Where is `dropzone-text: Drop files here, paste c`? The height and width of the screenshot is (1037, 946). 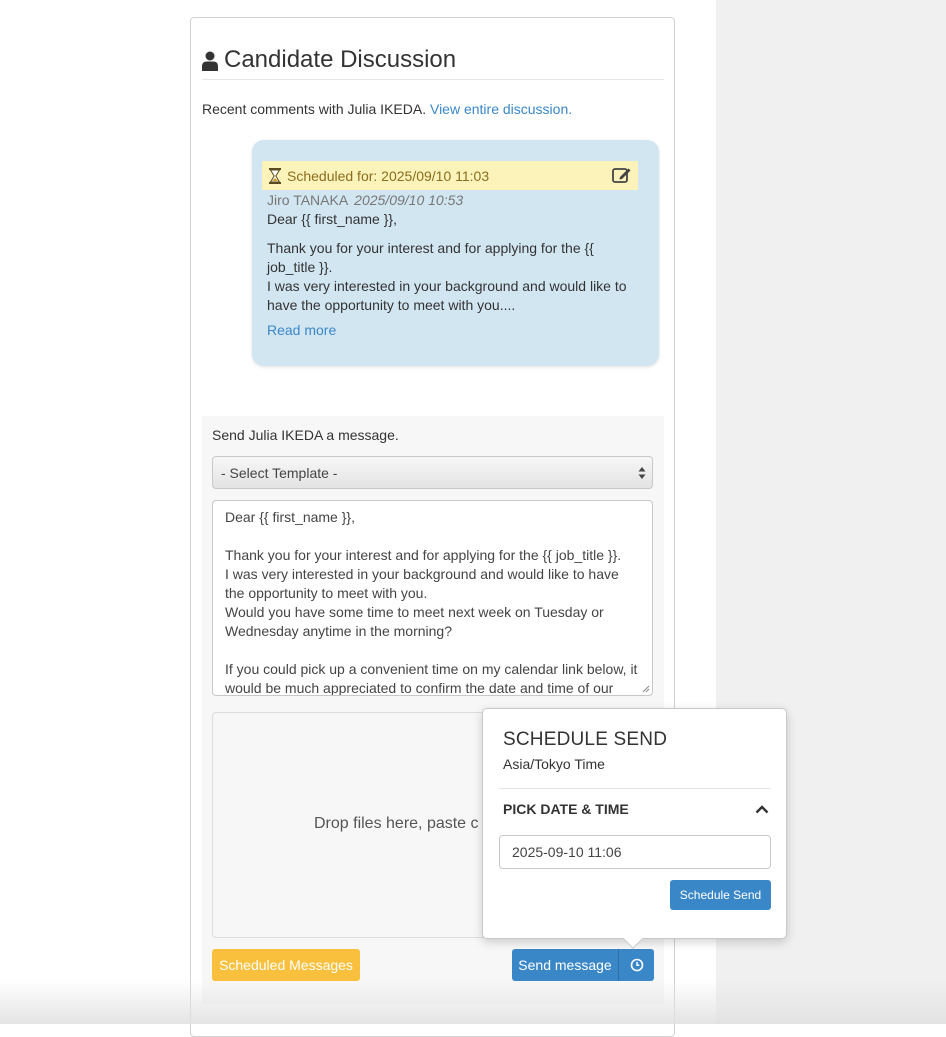
dropzone-text: Drop files here, paste c is located at coordinates (396, 823).